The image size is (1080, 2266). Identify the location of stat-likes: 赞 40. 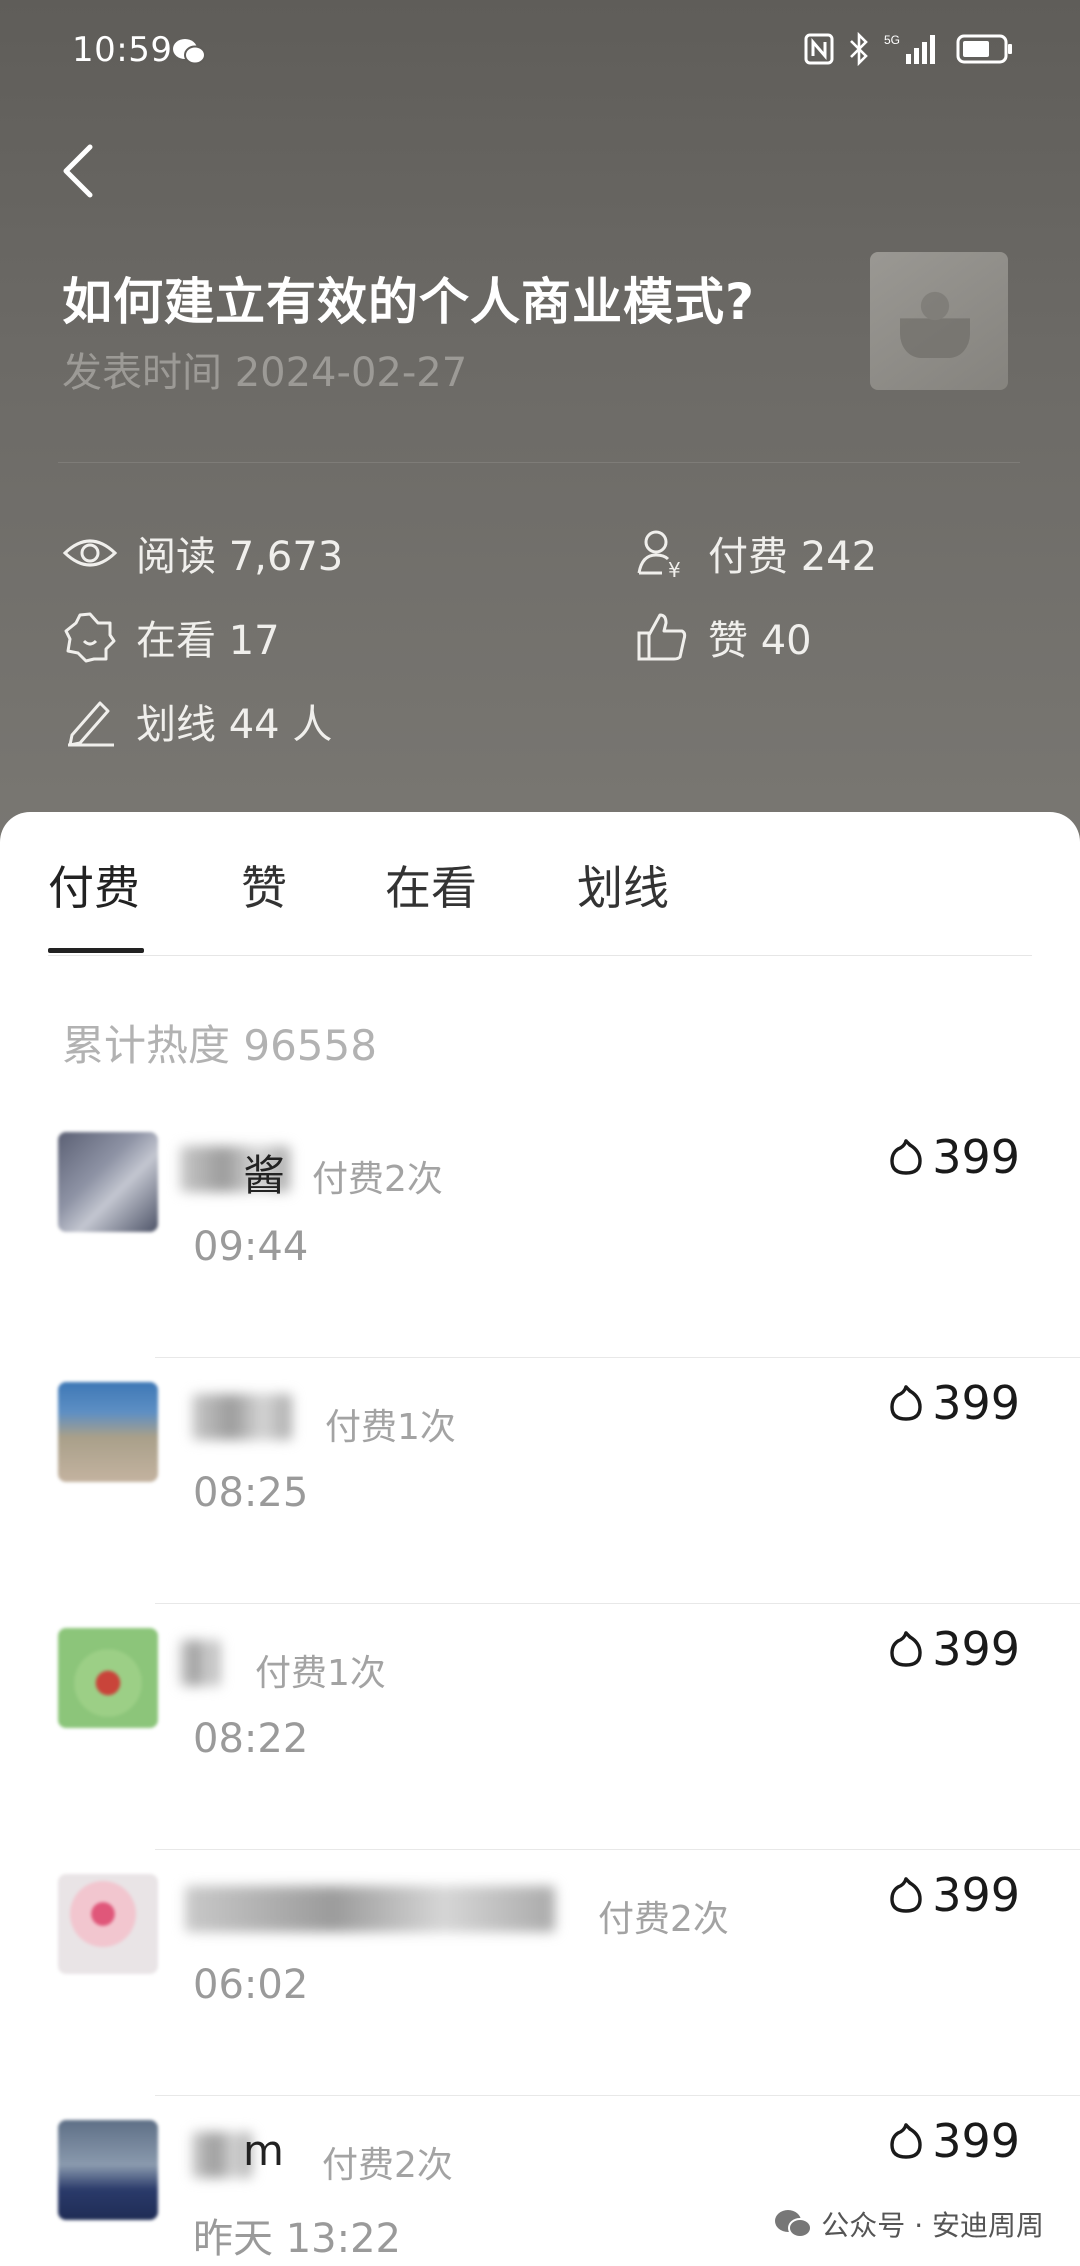
(723, 637).